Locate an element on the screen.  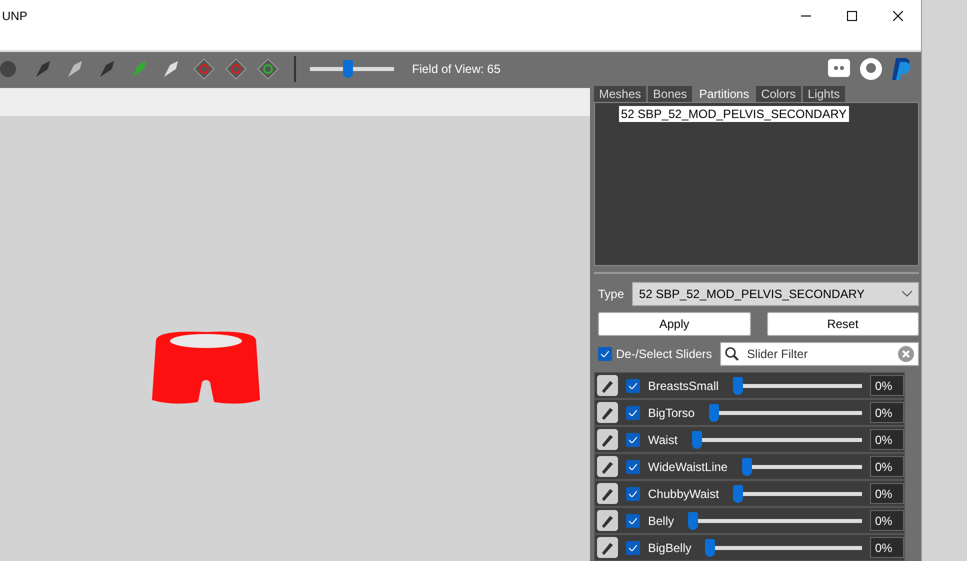
tab: Colors is located at coordinates (778, 94).